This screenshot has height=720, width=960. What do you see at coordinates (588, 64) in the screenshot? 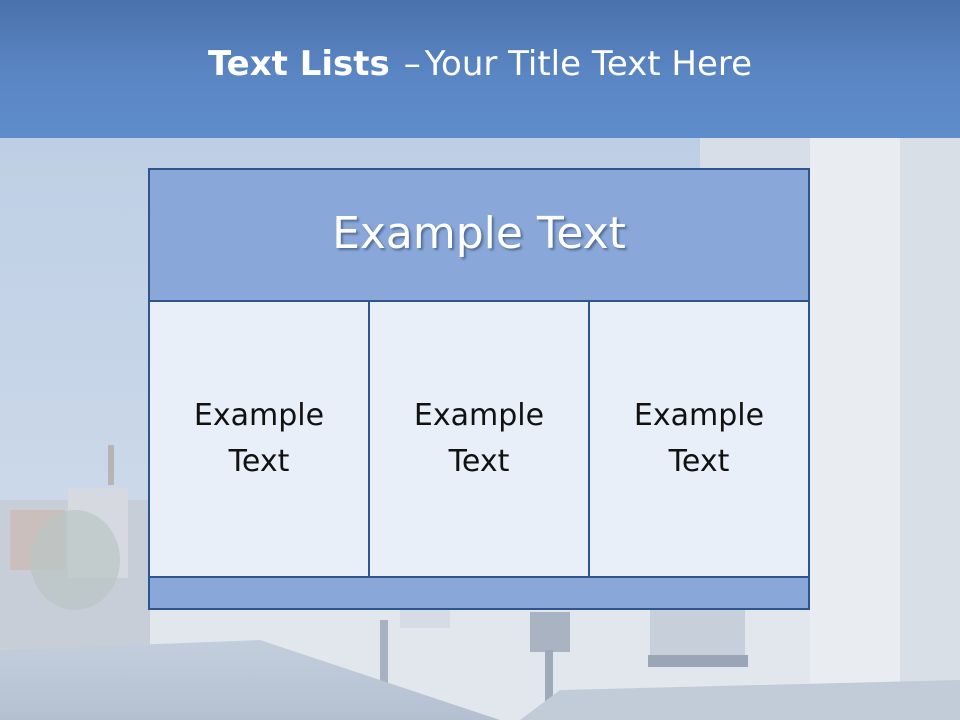
I see `title-rest: Your Title Text Here` at bounding box center [588, 64].